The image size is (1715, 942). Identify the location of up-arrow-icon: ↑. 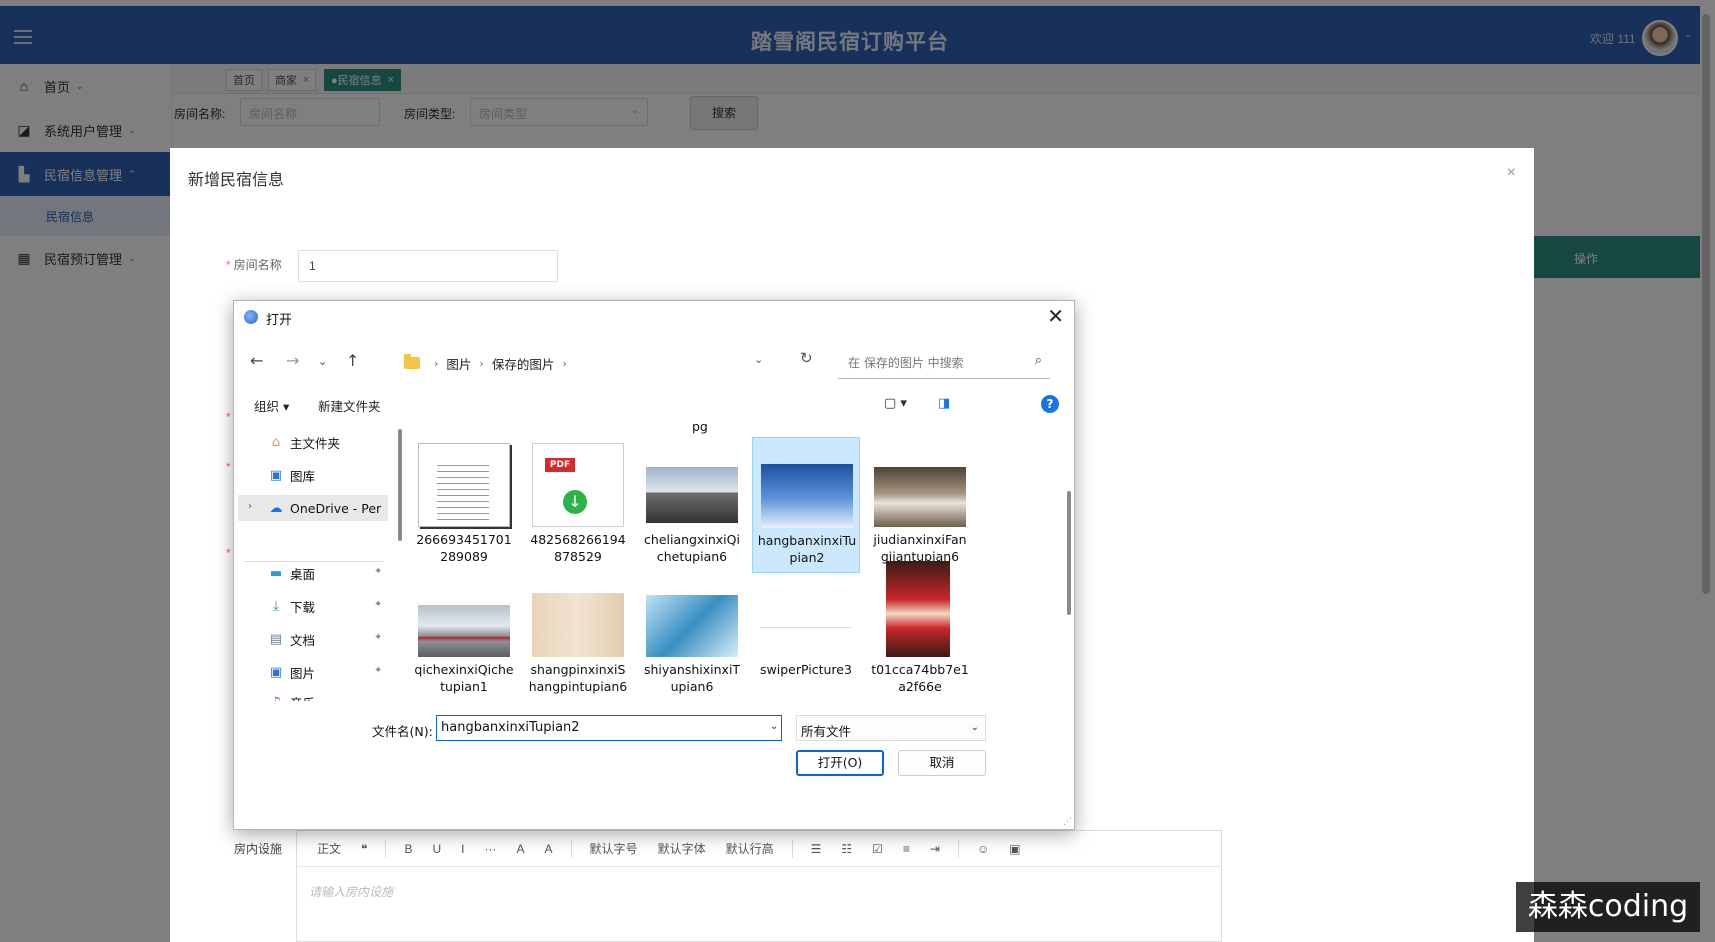
(352, 360).